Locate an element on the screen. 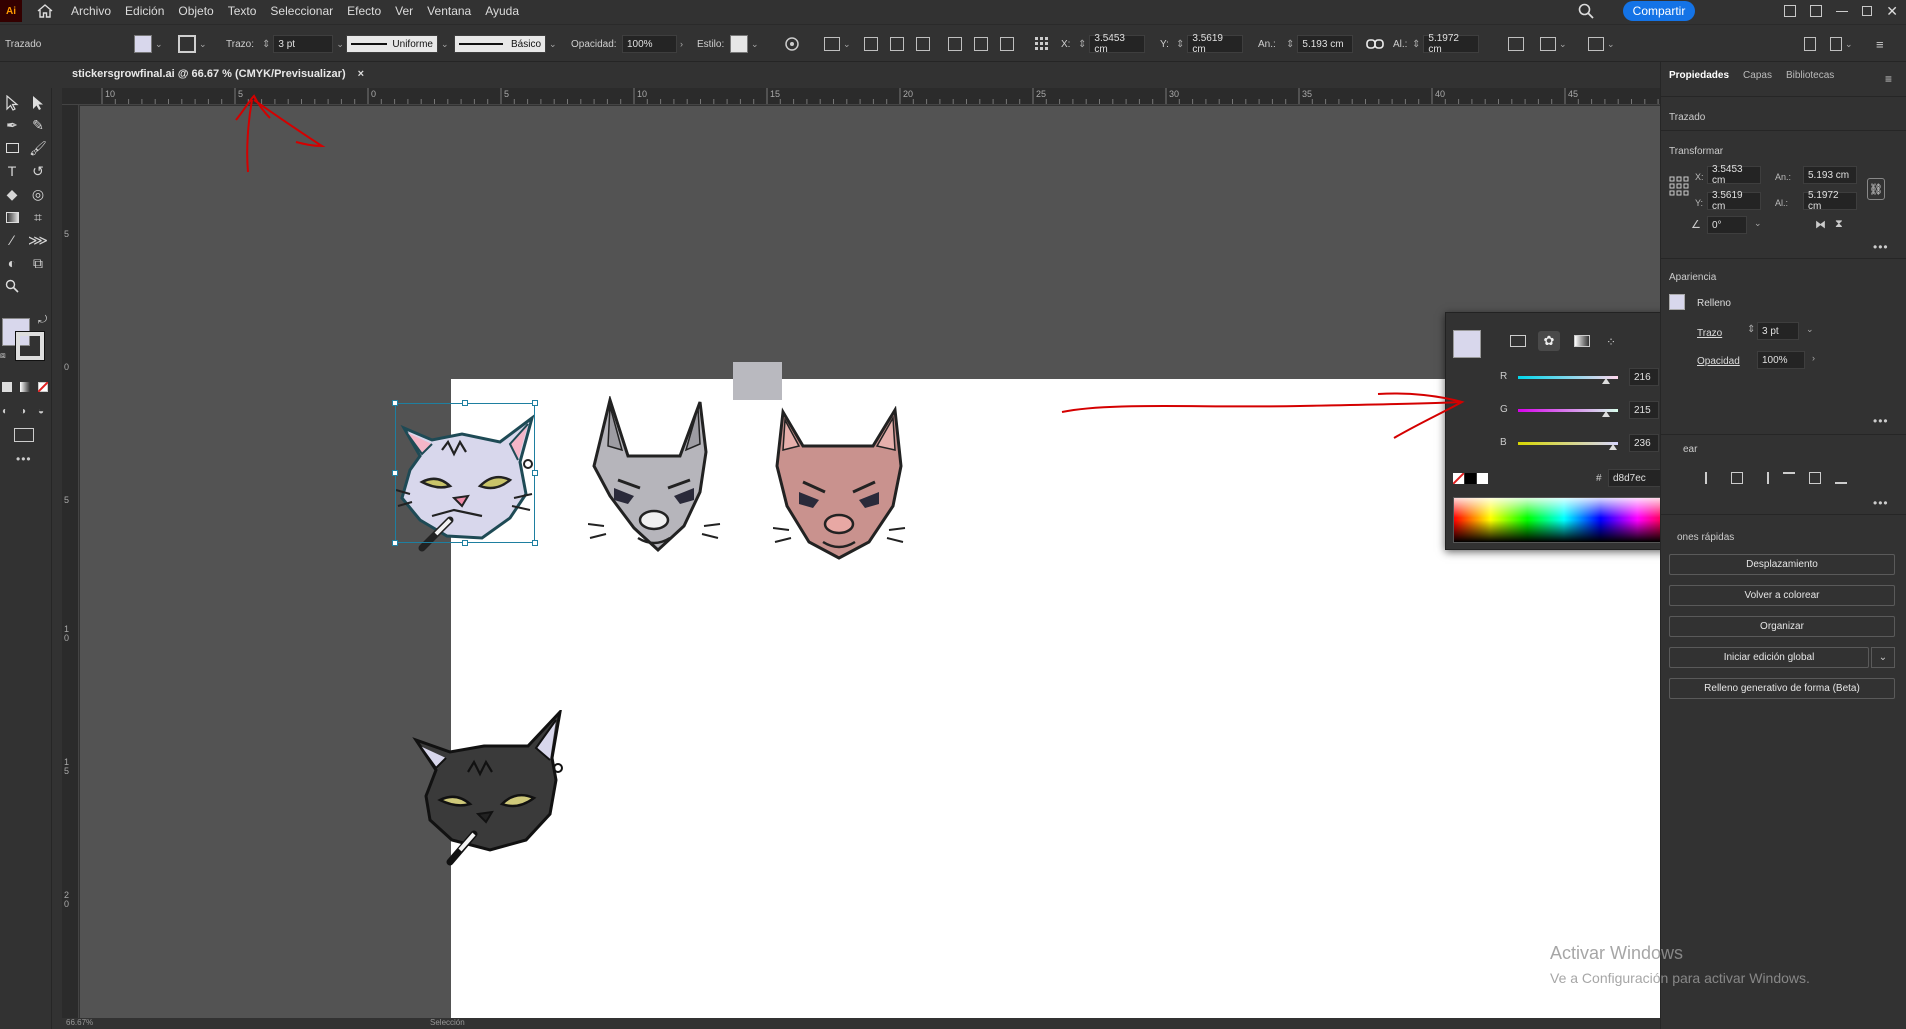  puppet-warp-icon: ⌄ is located at coordinates (1601, 44).